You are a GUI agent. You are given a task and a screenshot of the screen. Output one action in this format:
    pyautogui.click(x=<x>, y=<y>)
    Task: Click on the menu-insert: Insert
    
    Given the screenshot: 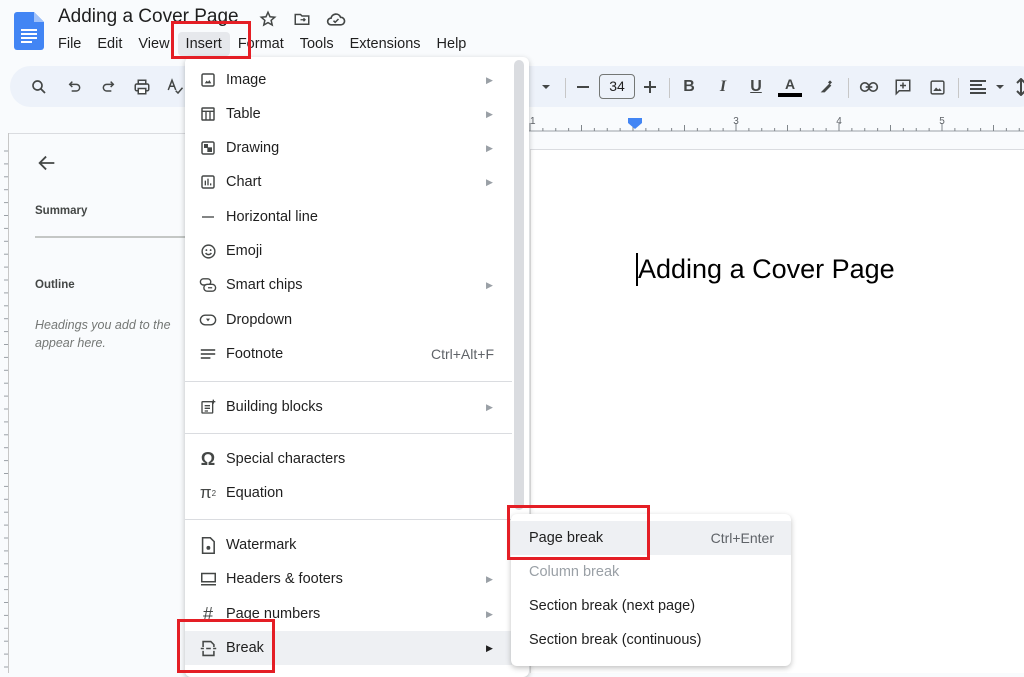 What is the action you would take?
    pyautogui.click(x=203, y=44)
    